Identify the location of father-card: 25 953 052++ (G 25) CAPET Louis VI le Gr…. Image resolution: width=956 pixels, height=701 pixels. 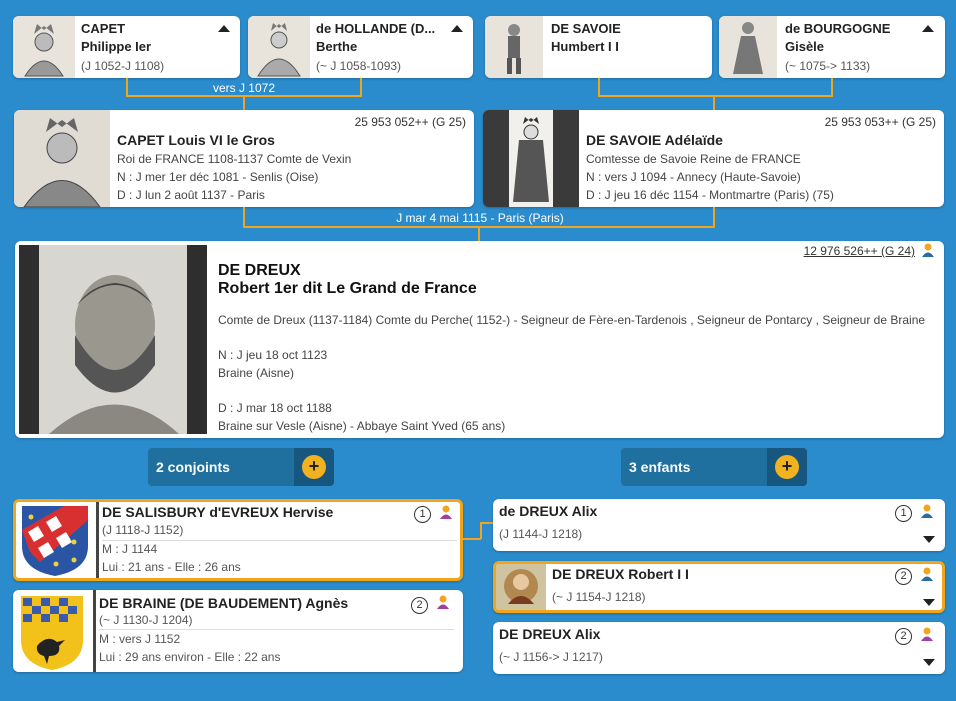
(244, 158).